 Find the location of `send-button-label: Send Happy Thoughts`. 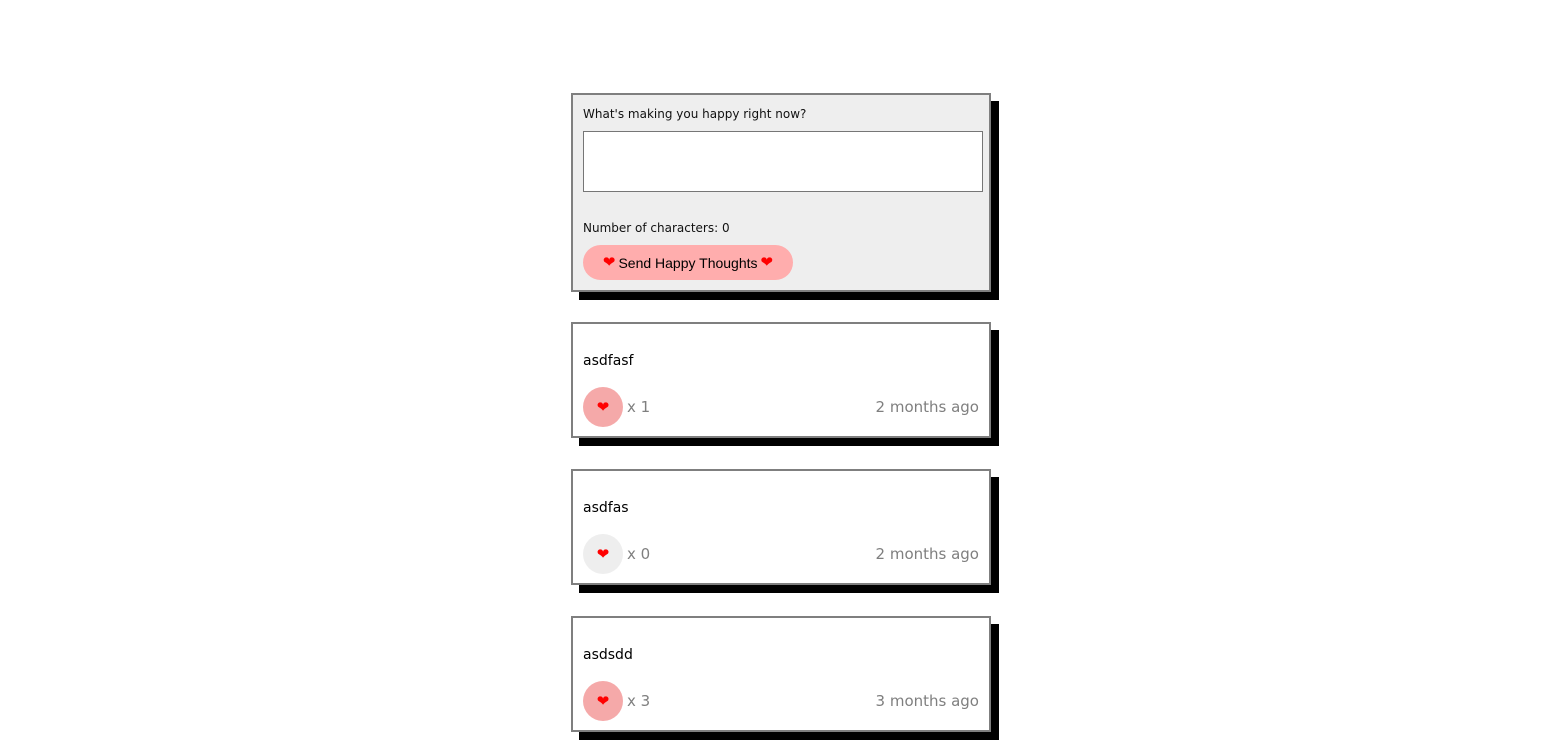

send-button-label: Send Happy Thoughts is located at coordinates (688, 262).